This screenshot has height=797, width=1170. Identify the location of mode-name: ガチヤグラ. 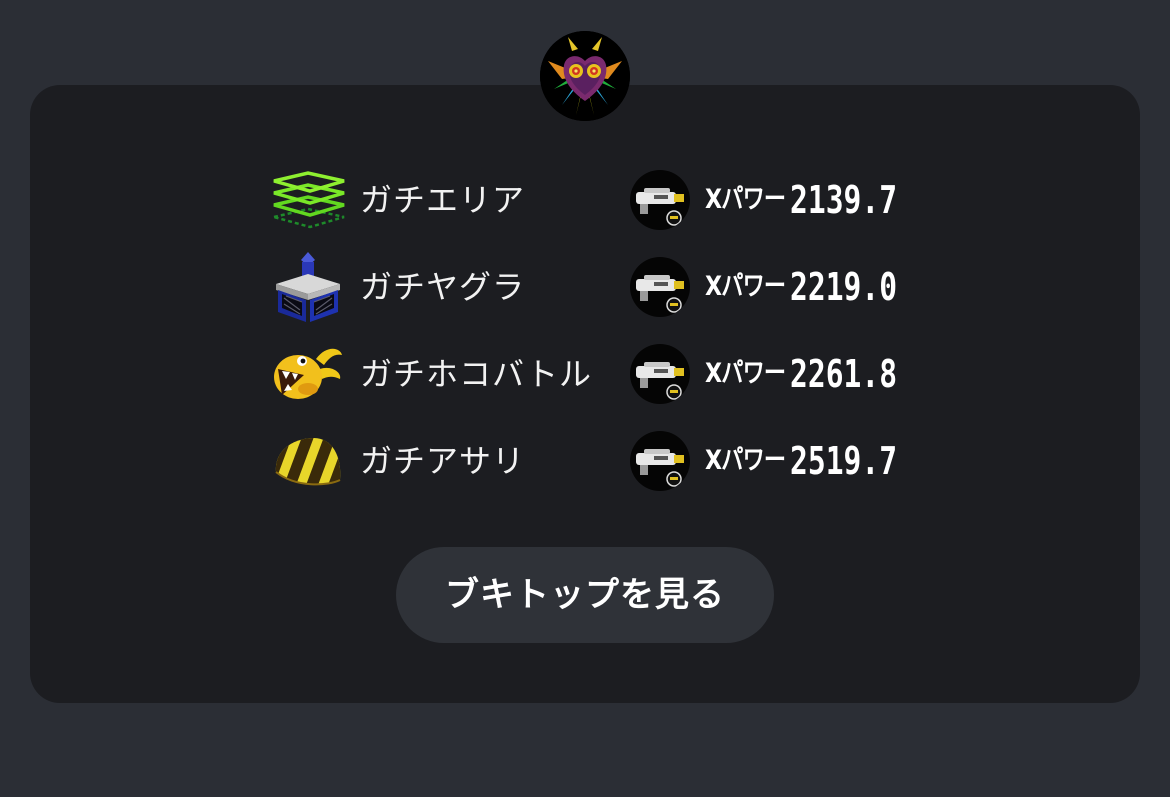
(443, 287).